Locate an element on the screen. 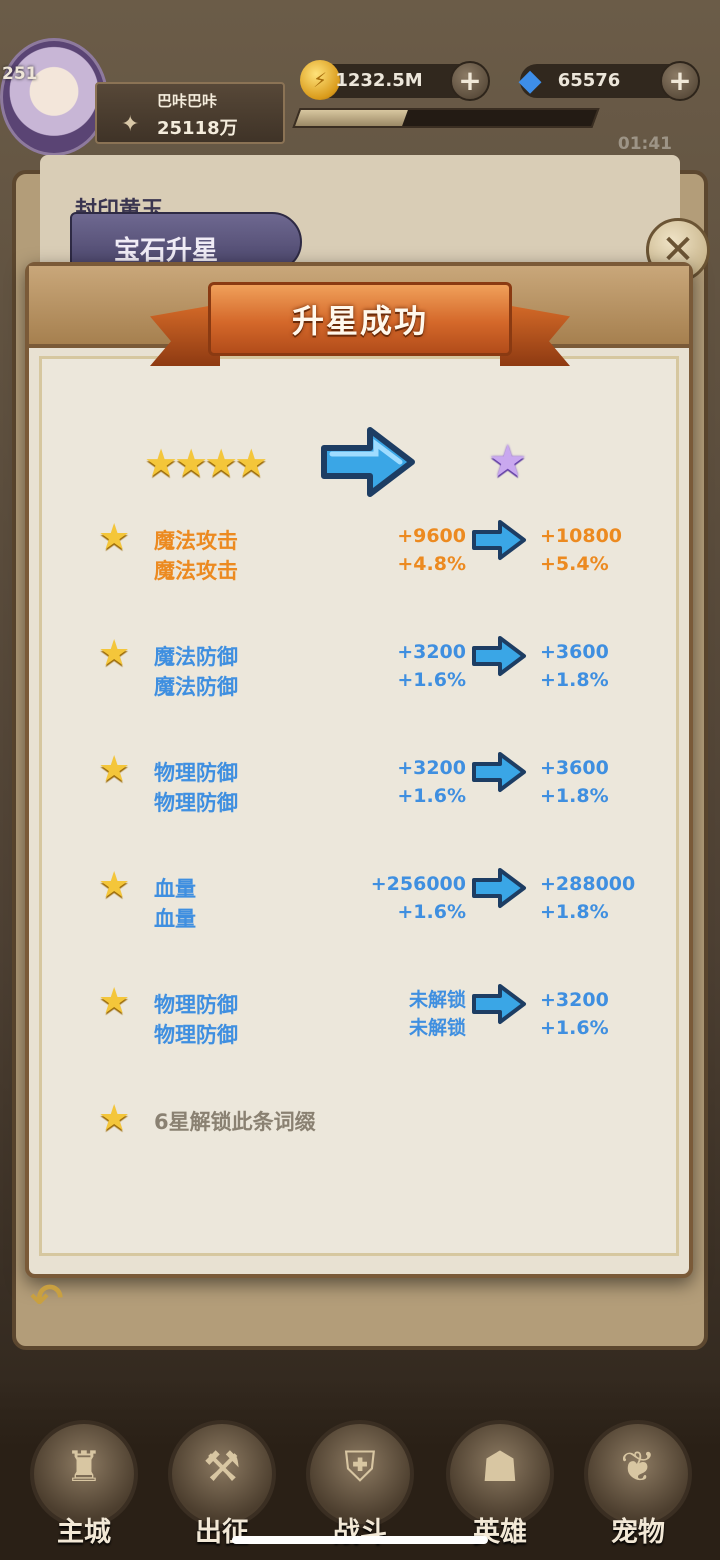 The image size is (720, 1560). star-after-icon: ★ is located at coordinates (508, 461).